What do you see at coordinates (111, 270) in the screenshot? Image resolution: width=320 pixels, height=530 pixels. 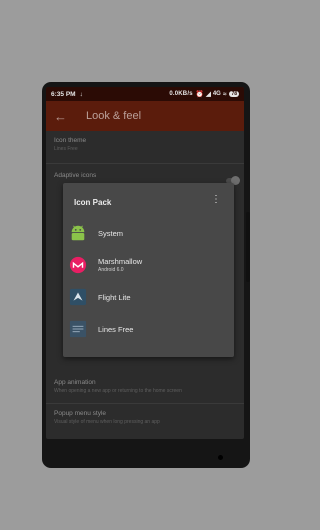 I see `item-sublabel: Android 6.0` at bounding box center [111, 270].